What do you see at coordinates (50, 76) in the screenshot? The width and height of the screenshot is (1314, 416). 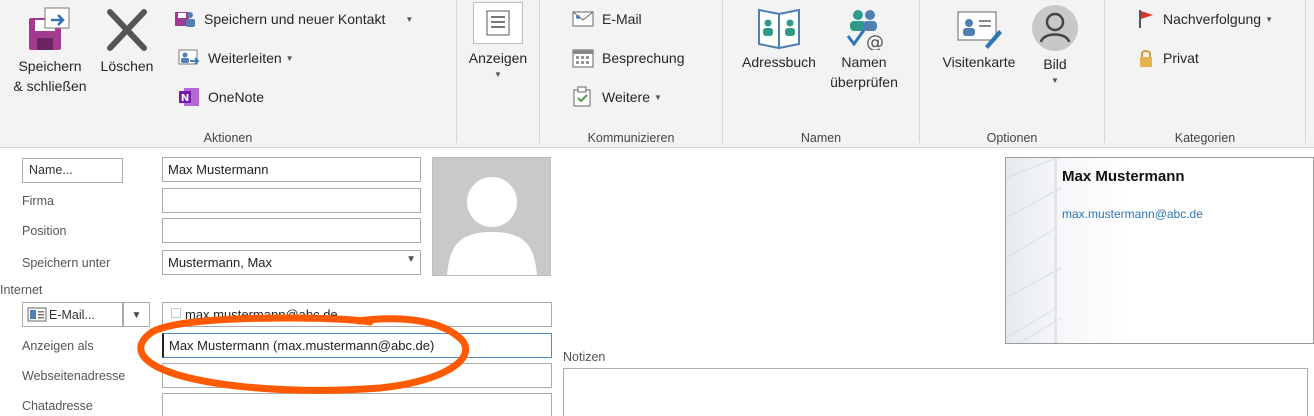 I see `save-and-close-label: Speichern & schließen` at bounding box center [50, 76].